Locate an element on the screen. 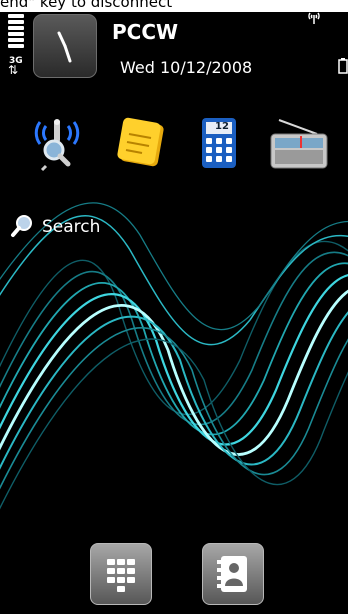 This screenshot has width=348, height=614. search-widget: Search is located at coordinates (55, 226).